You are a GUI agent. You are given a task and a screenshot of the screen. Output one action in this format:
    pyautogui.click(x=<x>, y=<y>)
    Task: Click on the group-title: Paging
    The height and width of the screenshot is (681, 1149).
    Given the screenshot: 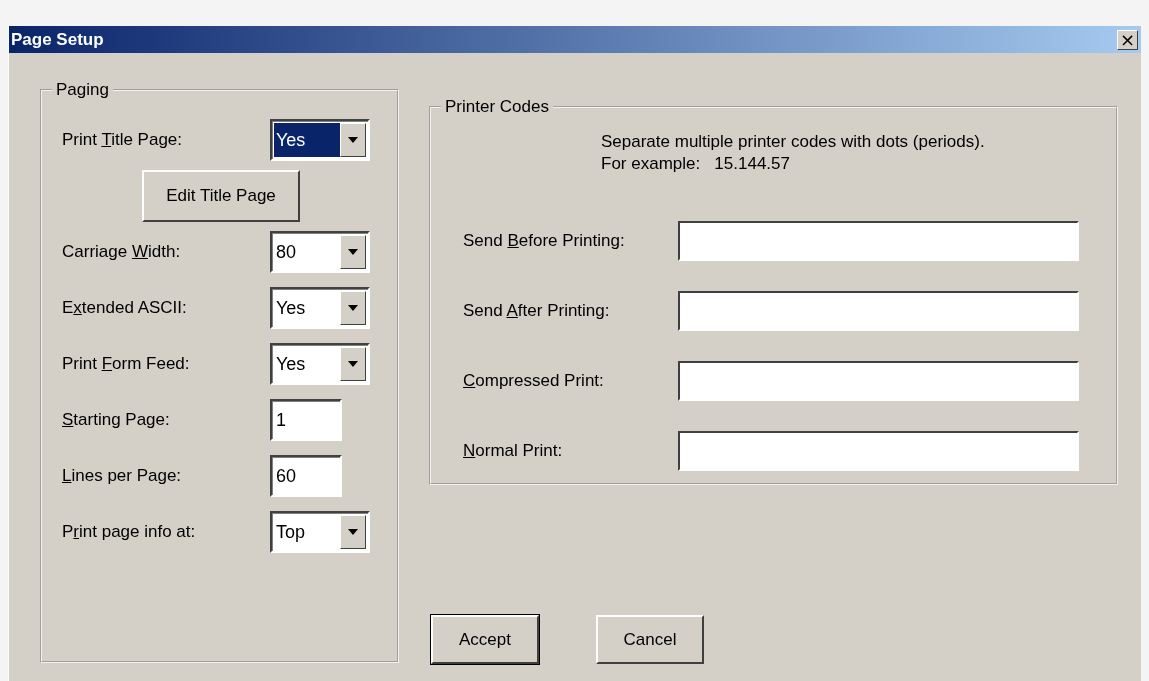 What is the action you would take?
    pyautogui.click(x=82, y=90)
    